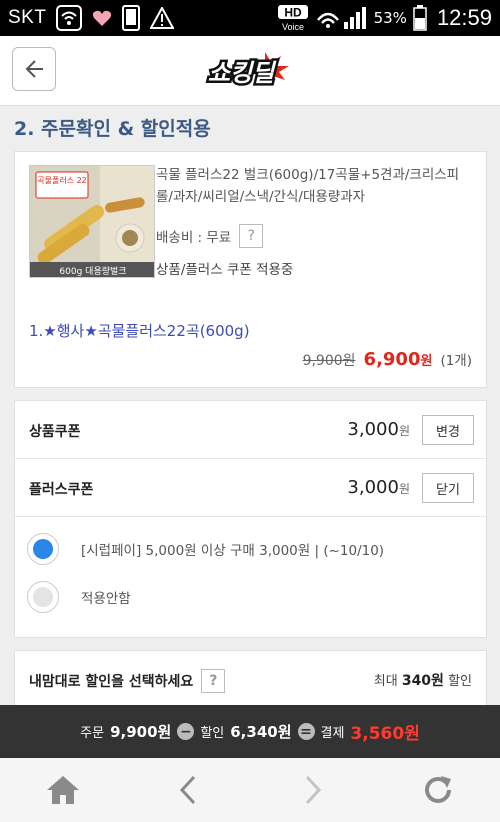  What do you see at coordinates (464, 17) in the screenshot?
I see `clock: 12:59` at bounding box center [464, 17].